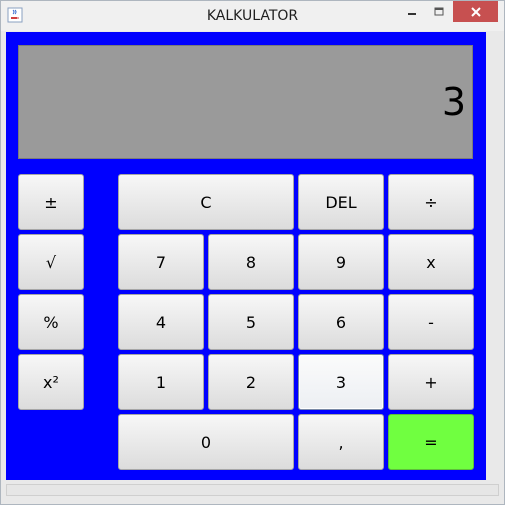  I want to click on comma-button: ,, so click(341, 442).